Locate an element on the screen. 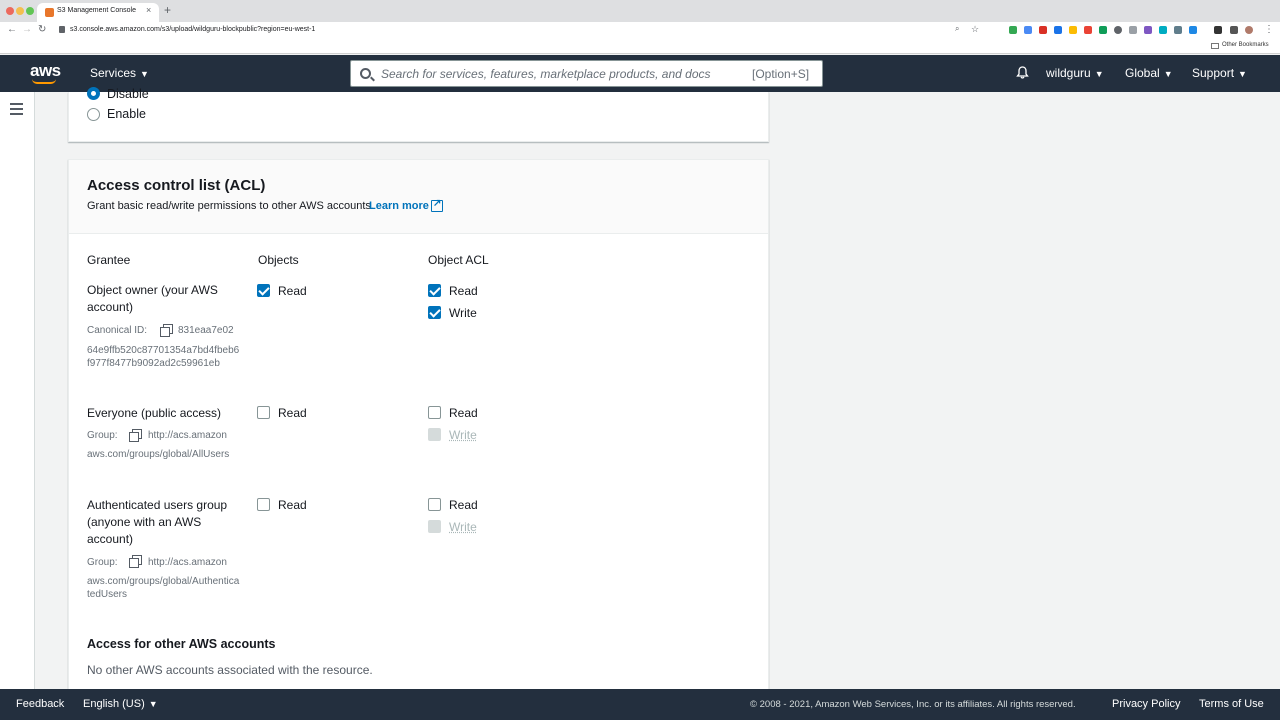  browser-tabbar: S3 Management Console × + is located at coordinates (640, 11).